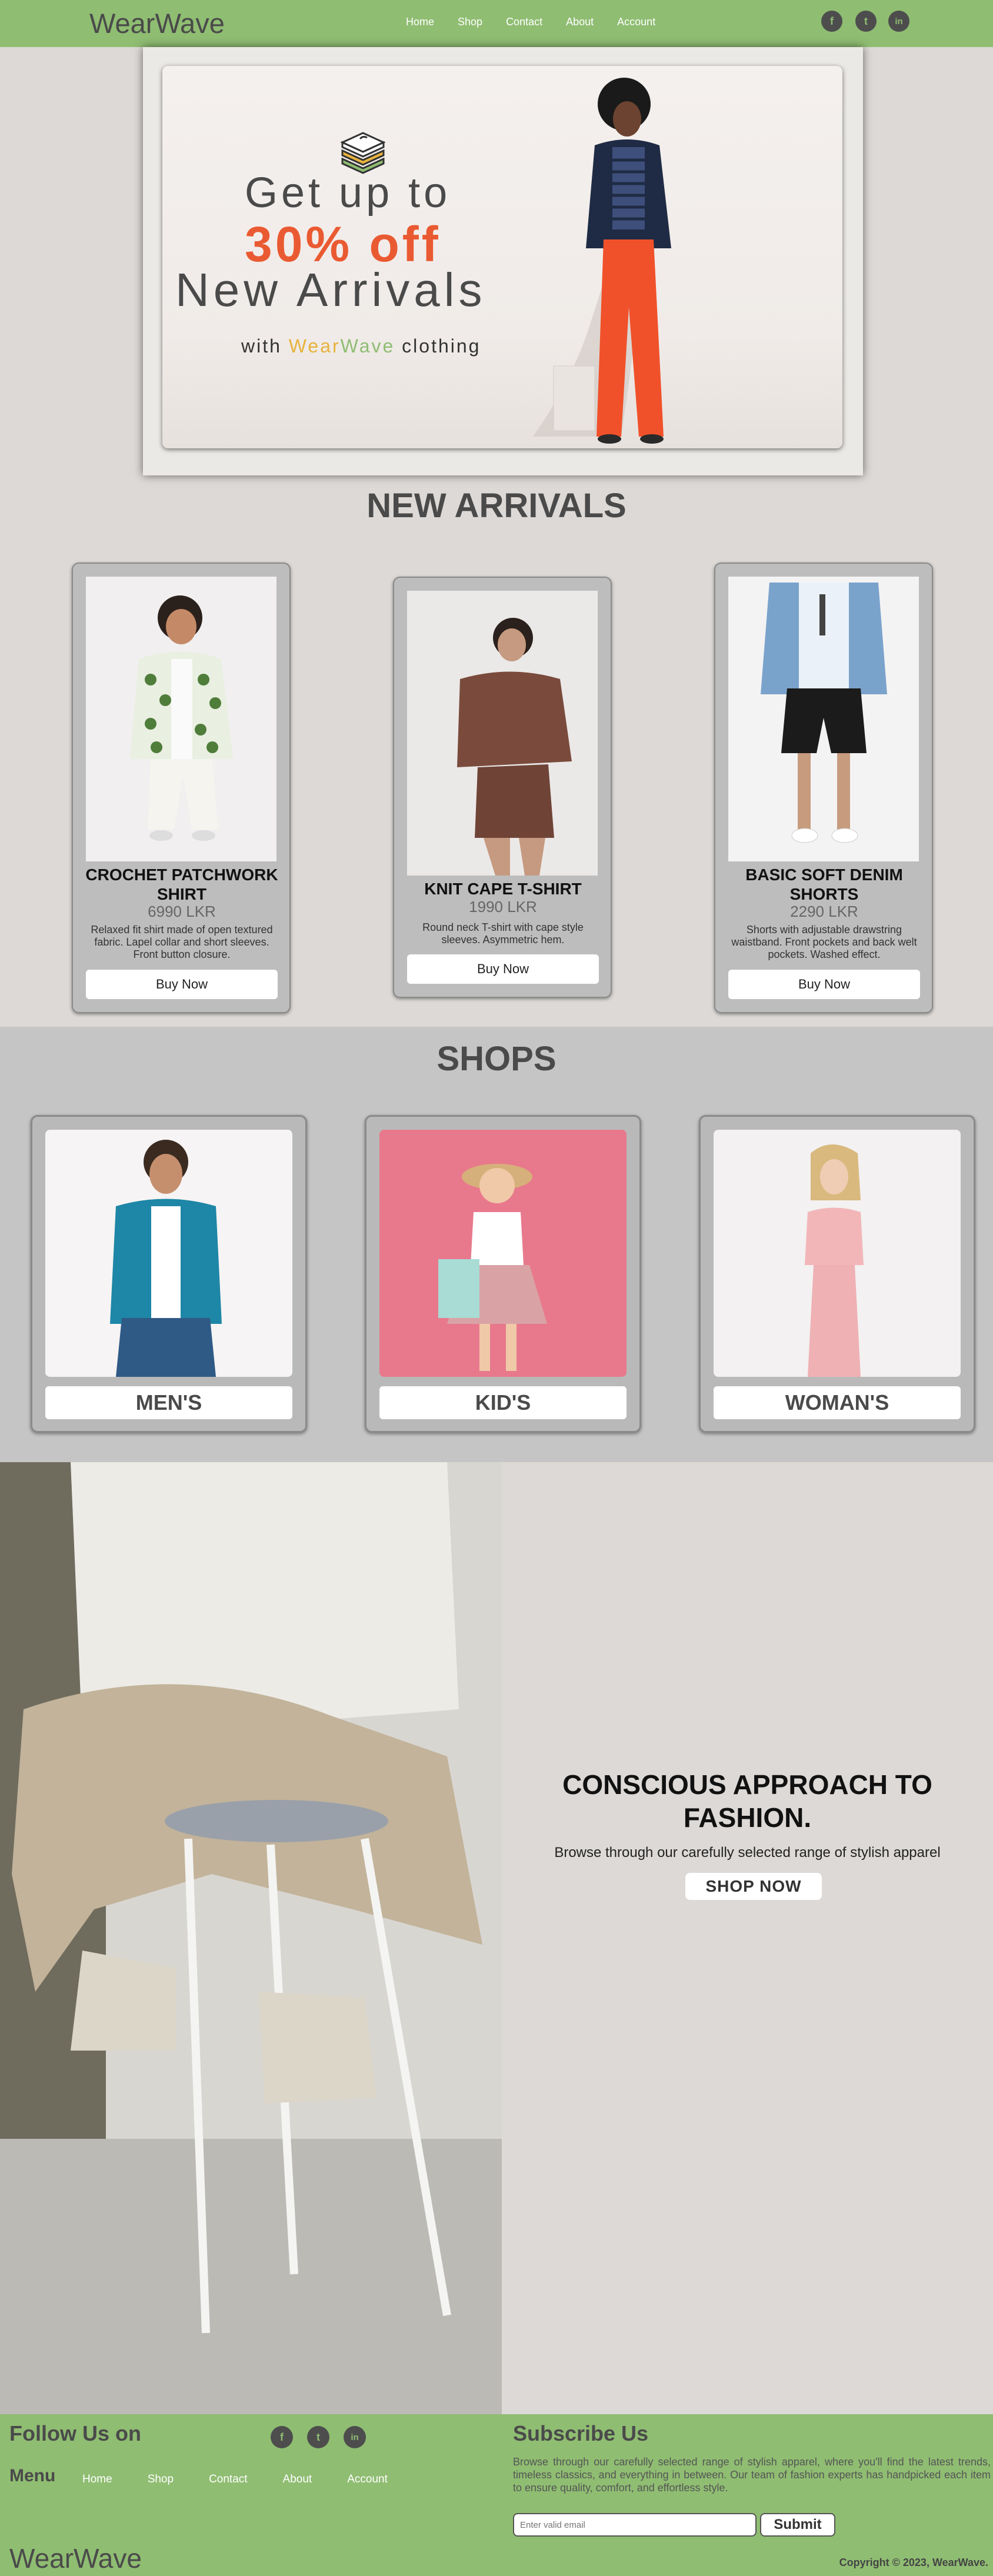 Image resolution: width=993 pixels, height=2576 pixels. Describe the element at coordinates (420, 22) in the screenshot. I see `nav-link-home: Home` at that location.